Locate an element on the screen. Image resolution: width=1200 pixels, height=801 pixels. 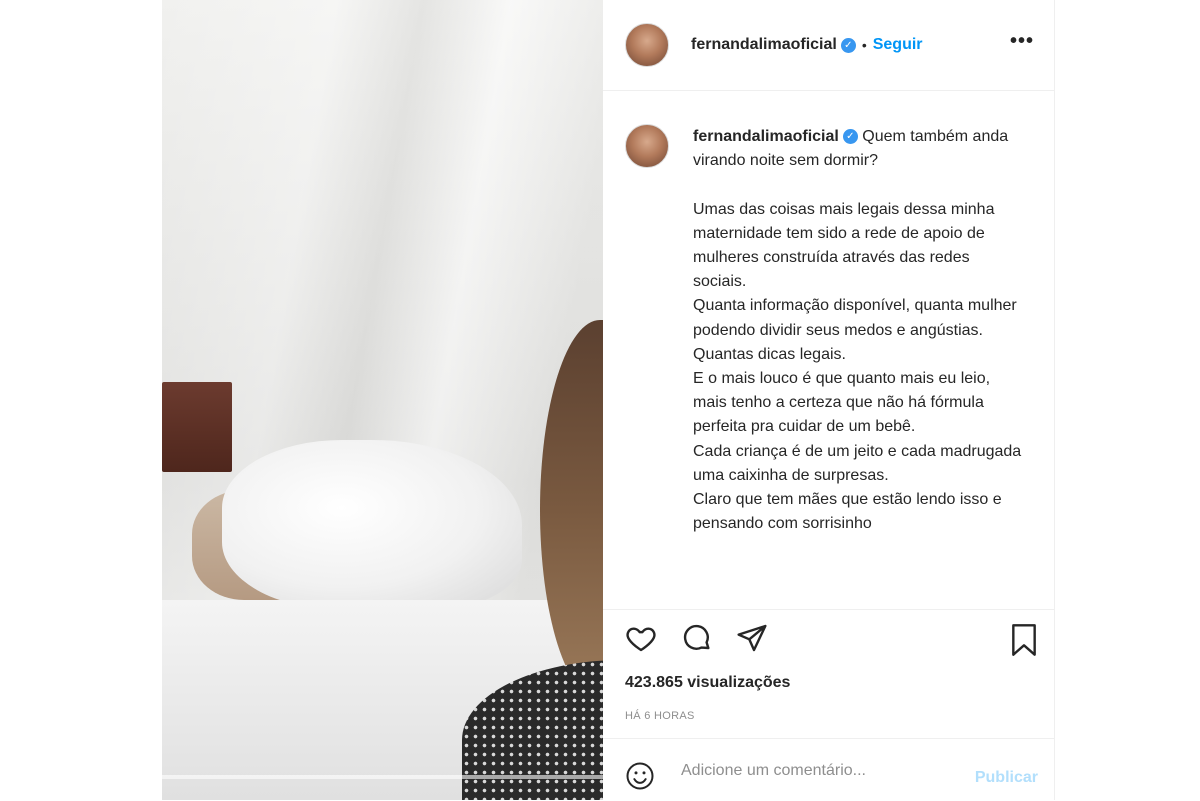
caption-username: fernandalimaoficial is located at coordinates (766, 136).